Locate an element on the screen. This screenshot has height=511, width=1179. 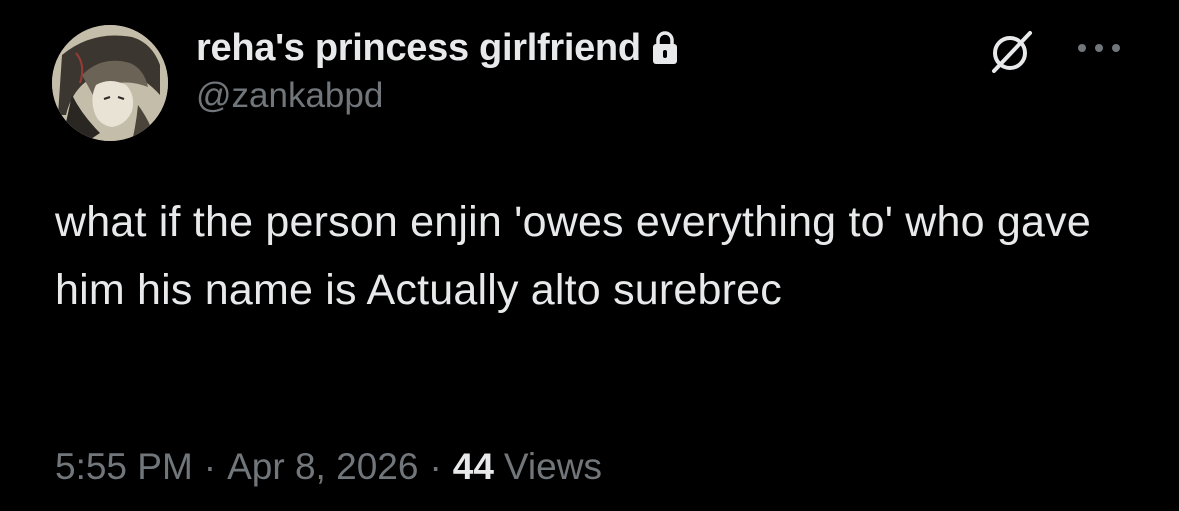
user-handle: @zankabpd is located at coordinates (576, 96).